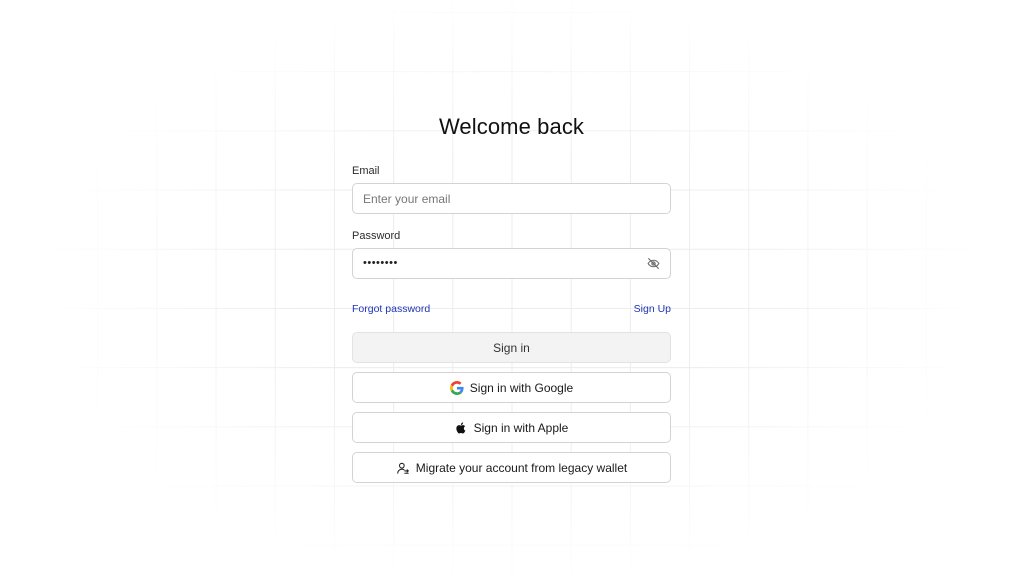  Describe the element at coordinates (456, 387) in the screenshot. I see `google-icon` at that location.